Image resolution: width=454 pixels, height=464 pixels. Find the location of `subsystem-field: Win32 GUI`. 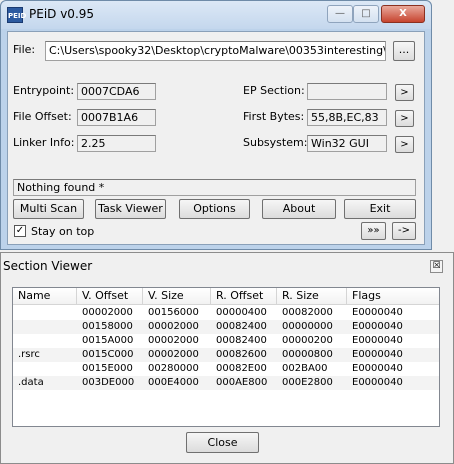

subsystem-field: Win32 GUI is located at coordinates (347, 143).